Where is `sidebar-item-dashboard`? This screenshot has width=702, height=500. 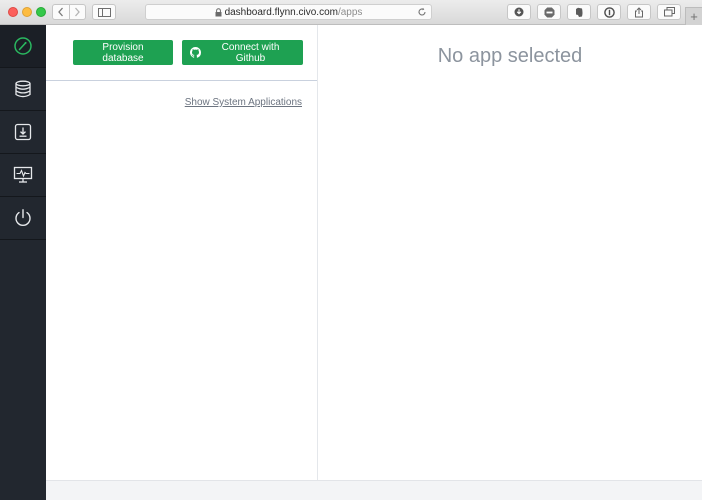 sidebar-item-dashboard is located at coordinates (23, 46).